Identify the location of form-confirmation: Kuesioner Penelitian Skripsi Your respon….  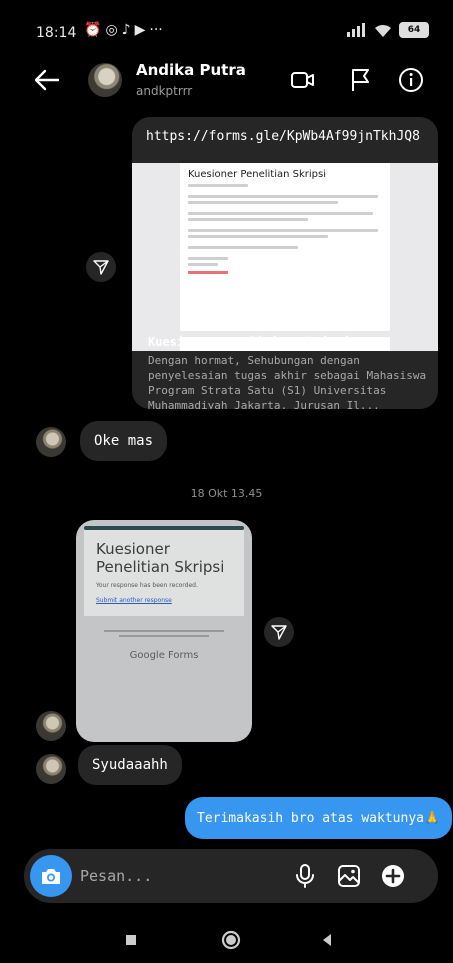
(164, 573).